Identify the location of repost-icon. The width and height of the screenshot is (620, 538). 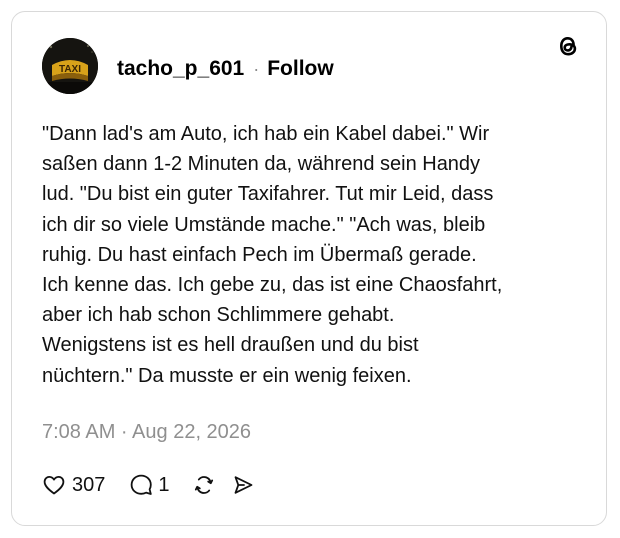
(204, 485).